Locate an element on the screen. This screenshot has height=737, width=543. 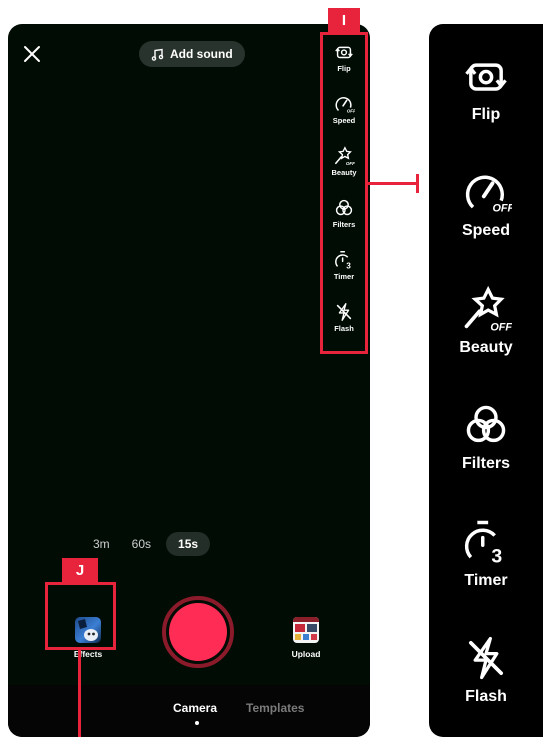
record-button is located at coordinates (198, 632).